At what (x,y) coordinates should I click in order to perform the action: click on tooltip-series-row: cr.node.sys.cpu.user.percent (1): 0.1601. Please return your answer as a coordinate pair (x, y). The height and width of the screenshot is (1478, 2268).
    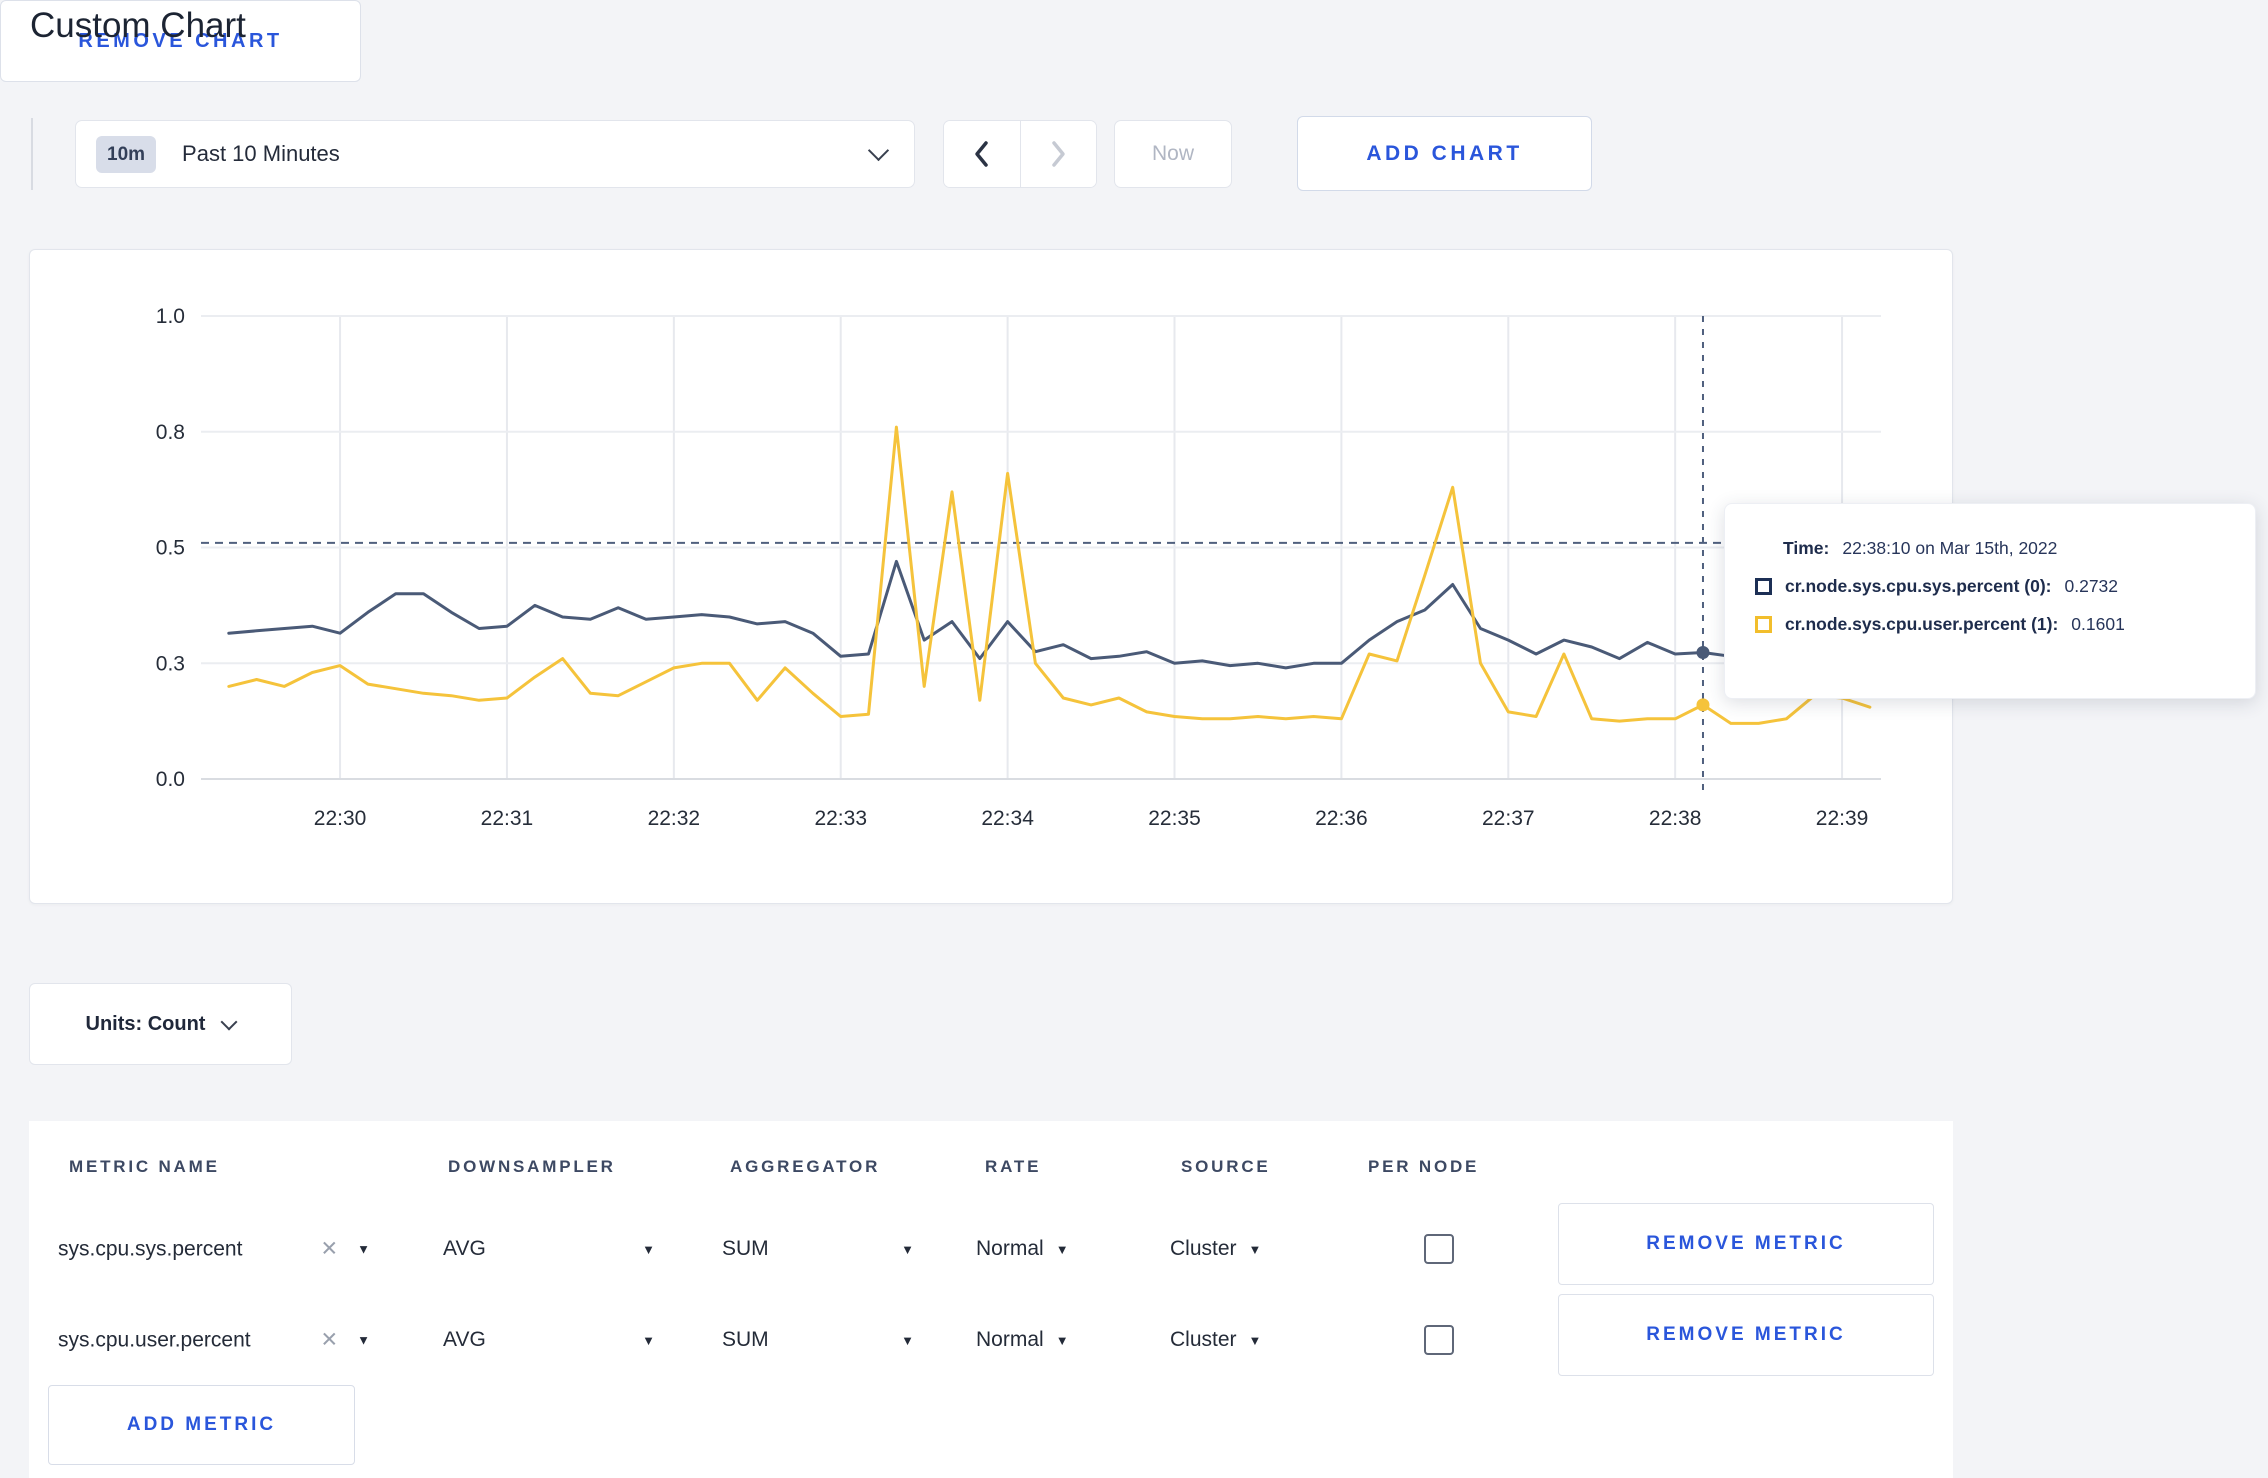
    Looking at the image, I should click on (2005, 624).